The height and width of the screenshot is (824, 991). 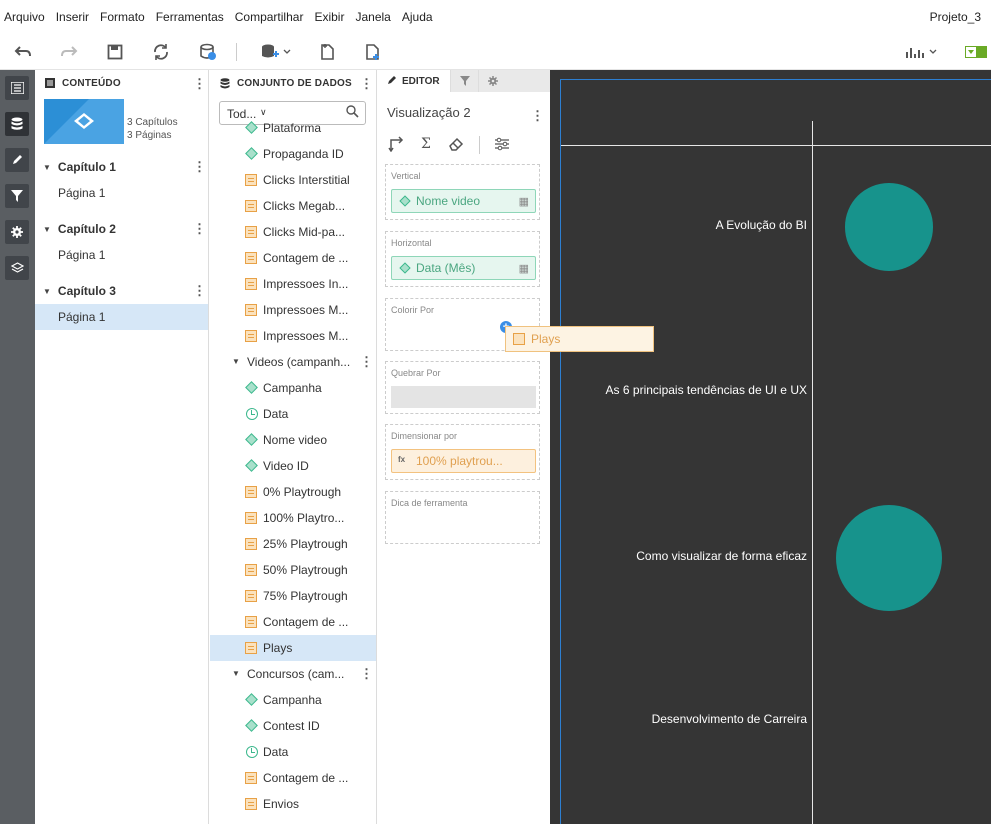 What do you see at coordinates (121, 317) in the screenshot?
I see `chapter-3-page-1: Página 1` at bounding box center [121, 317].